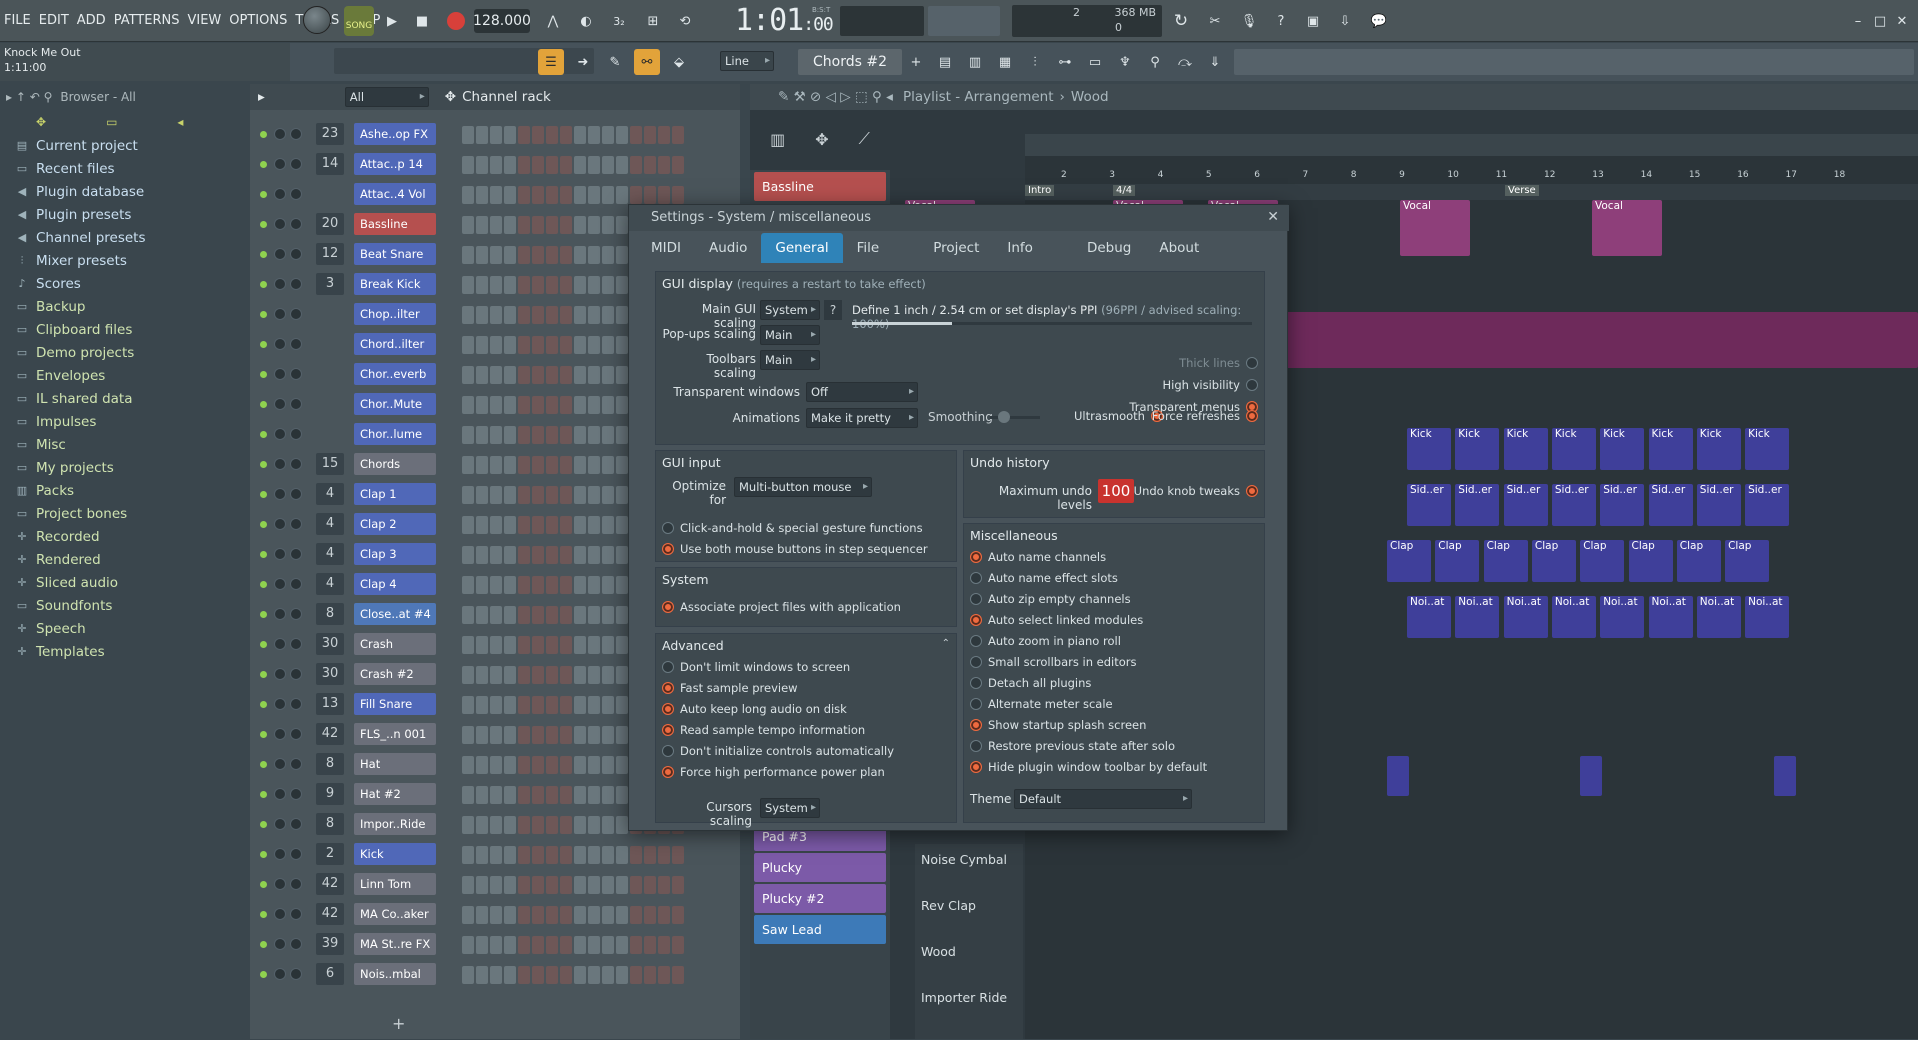 The width and height of the screenshot is (1918, 1040). I want to click on rack-swing-icon: ✥, so click(450, 97).